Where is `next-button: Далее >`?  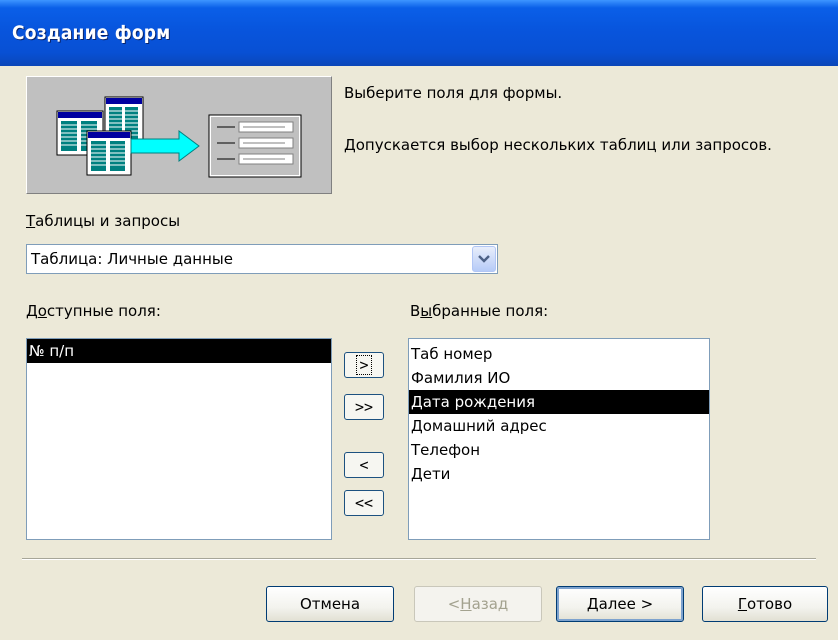 next-button: Далее > is located at coordinates (620, 604).